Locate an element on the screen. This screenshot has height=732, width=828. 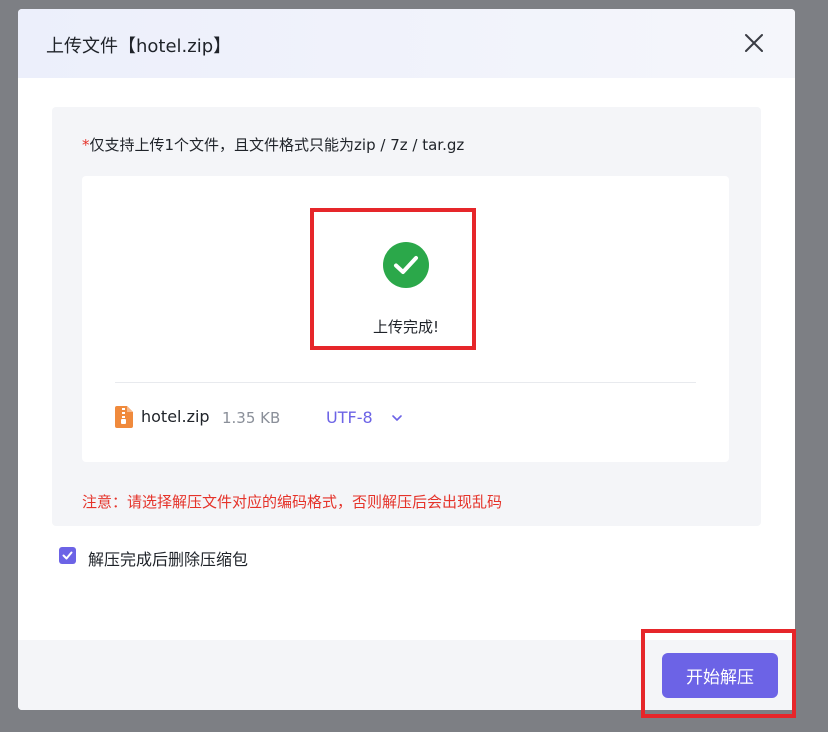
check-icon is located at coordinates (67, 555).